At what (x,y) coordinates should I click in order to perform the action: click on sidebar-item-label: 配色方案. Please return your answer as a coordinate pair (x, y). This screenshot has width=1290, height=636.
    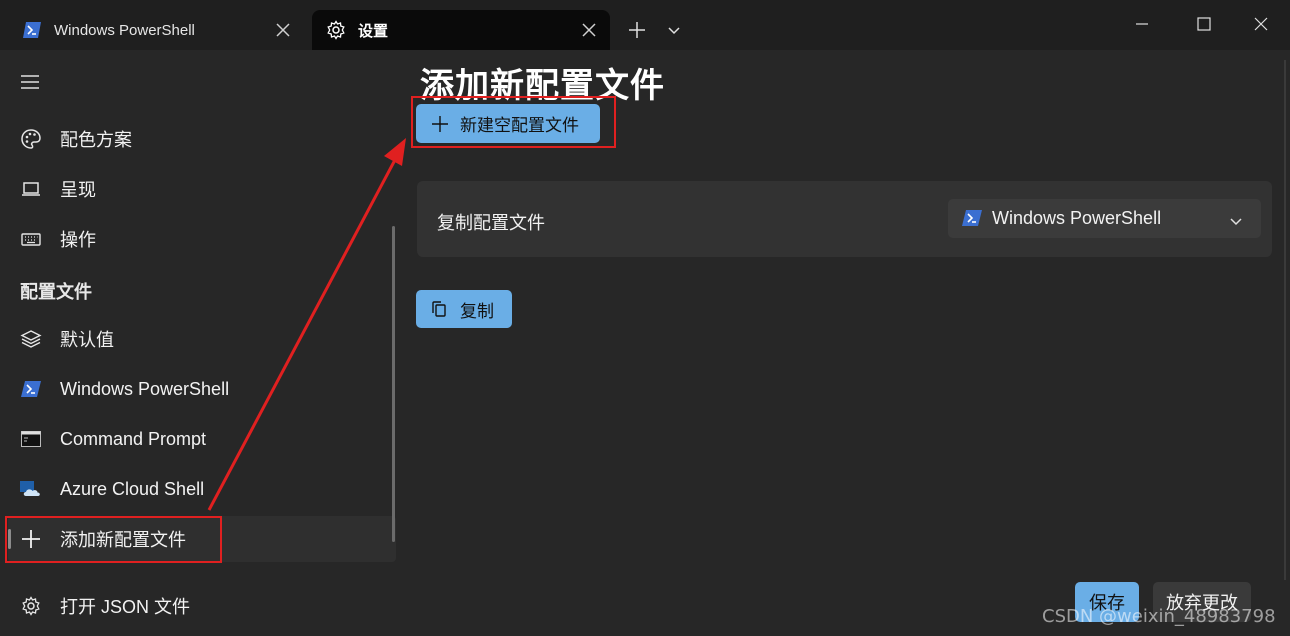
    Looking at the image, I should click on (96, 140).